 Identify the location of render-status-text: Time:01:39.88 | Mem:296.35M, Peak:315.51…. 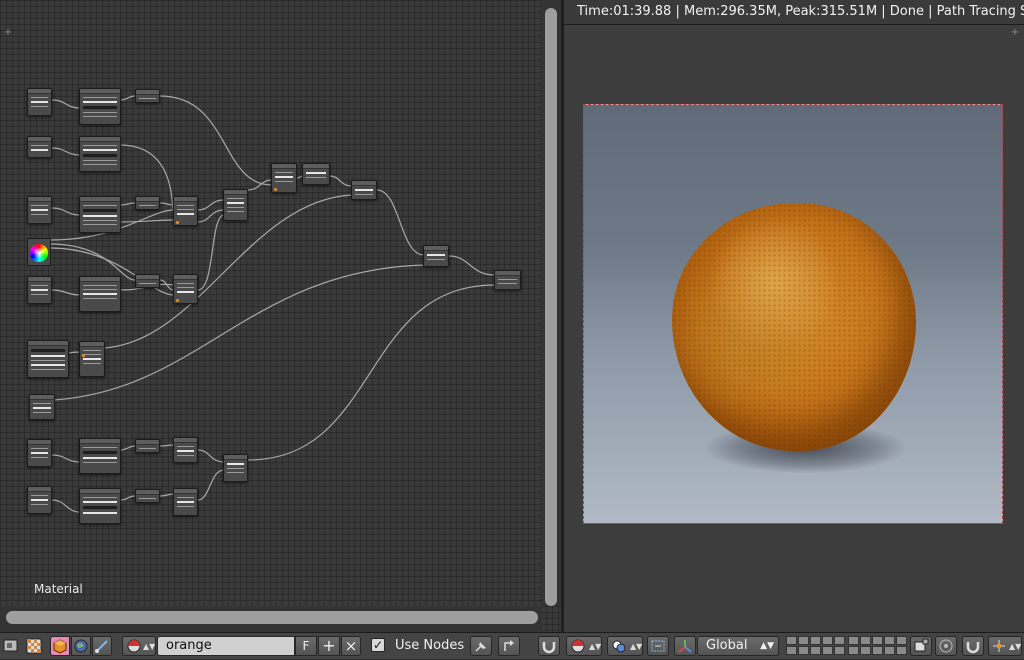
(800, 11).